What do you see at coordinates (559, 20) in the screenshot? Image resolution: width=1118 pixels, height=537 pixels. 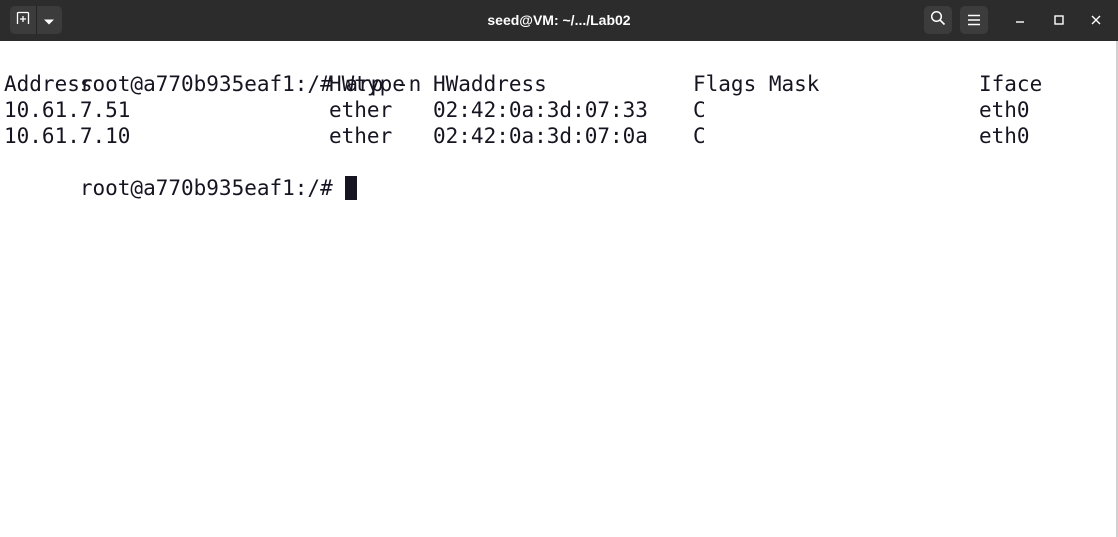 I see `title-bar: seed@VM: ~/.../Lab02` at bounding box center [559, 20].